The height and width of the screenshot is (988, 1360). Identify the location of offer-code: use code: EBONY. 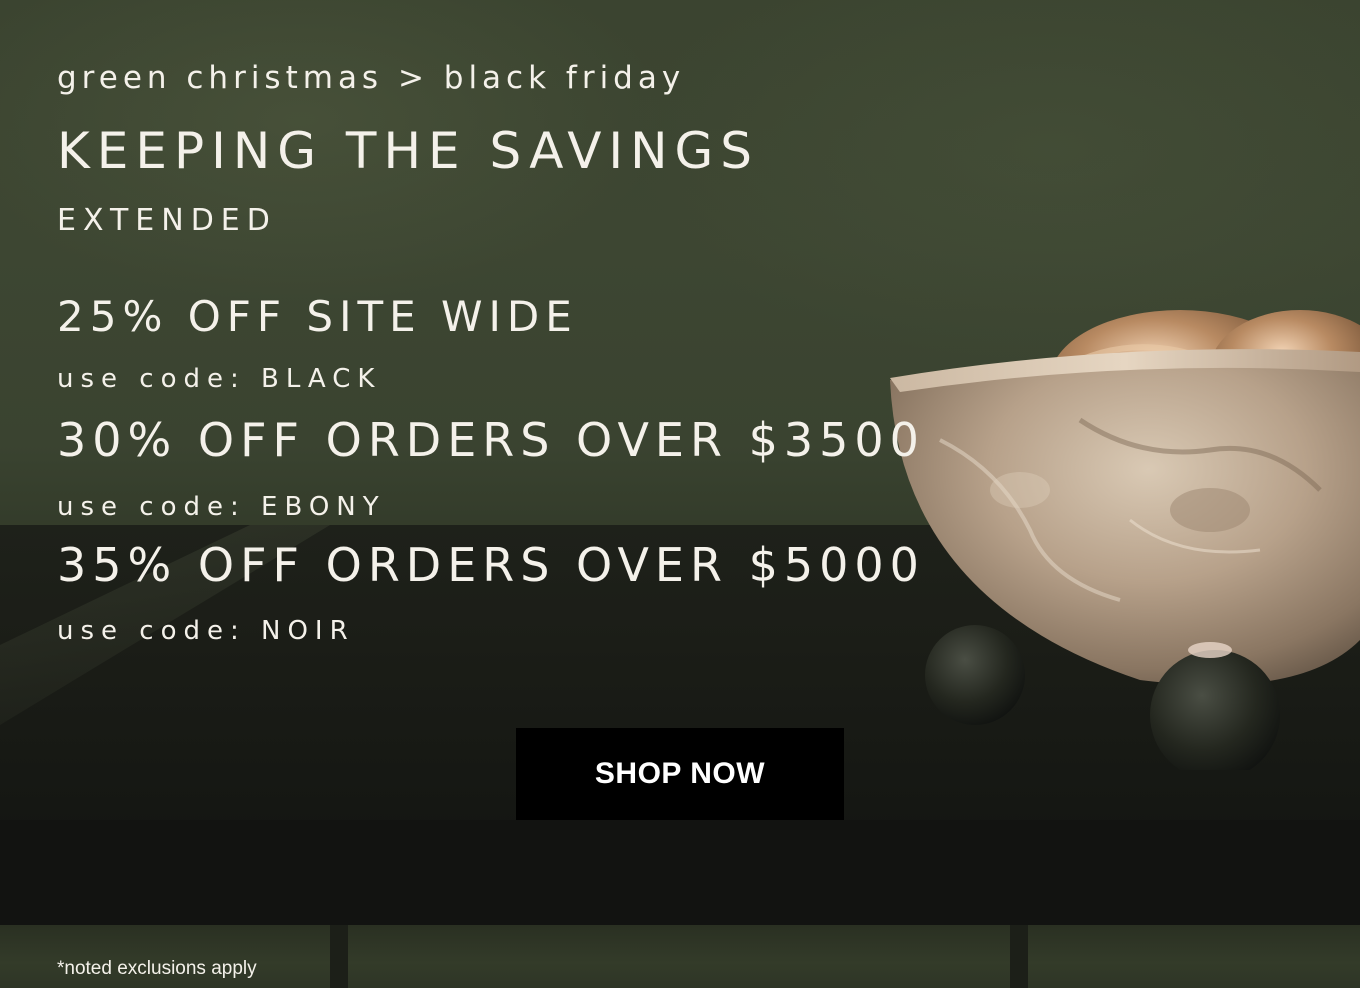
(221, 507).